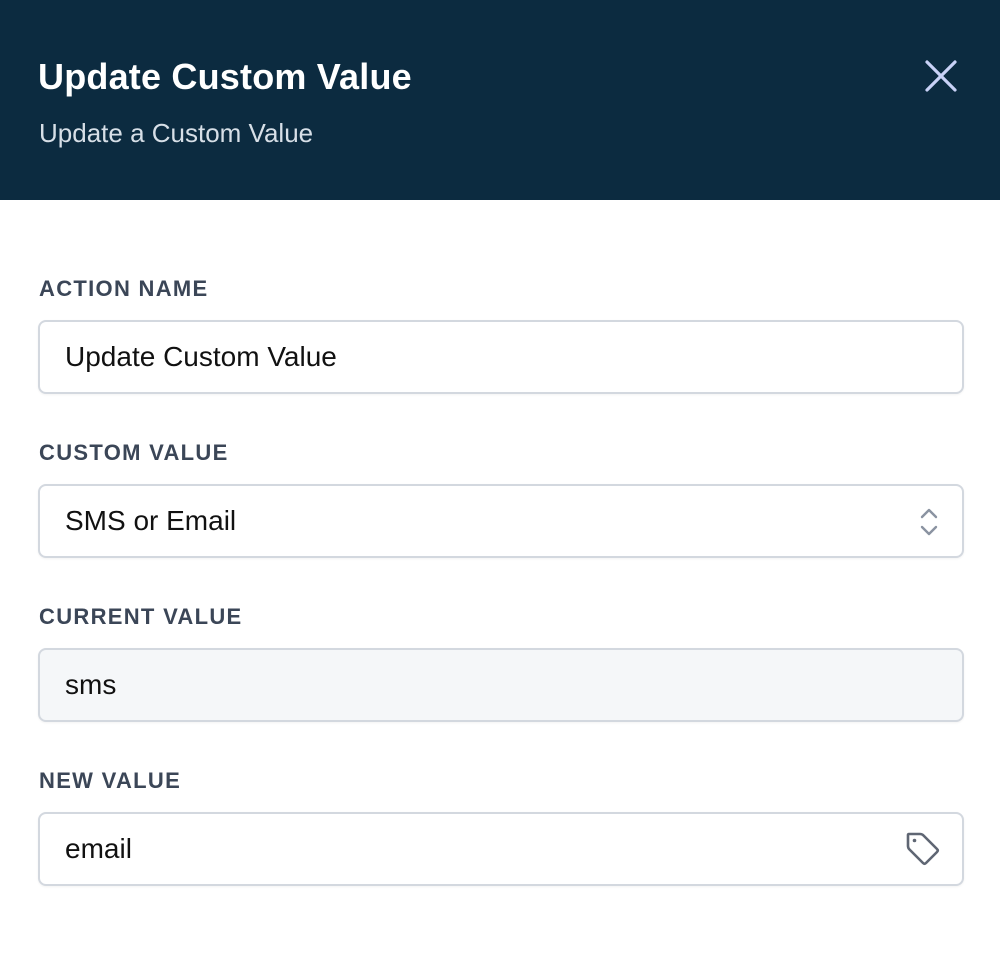  Describe the element at coordinates (201, 356) in the screenshot. I see `action-name-value: Update Custom Value` at that location.